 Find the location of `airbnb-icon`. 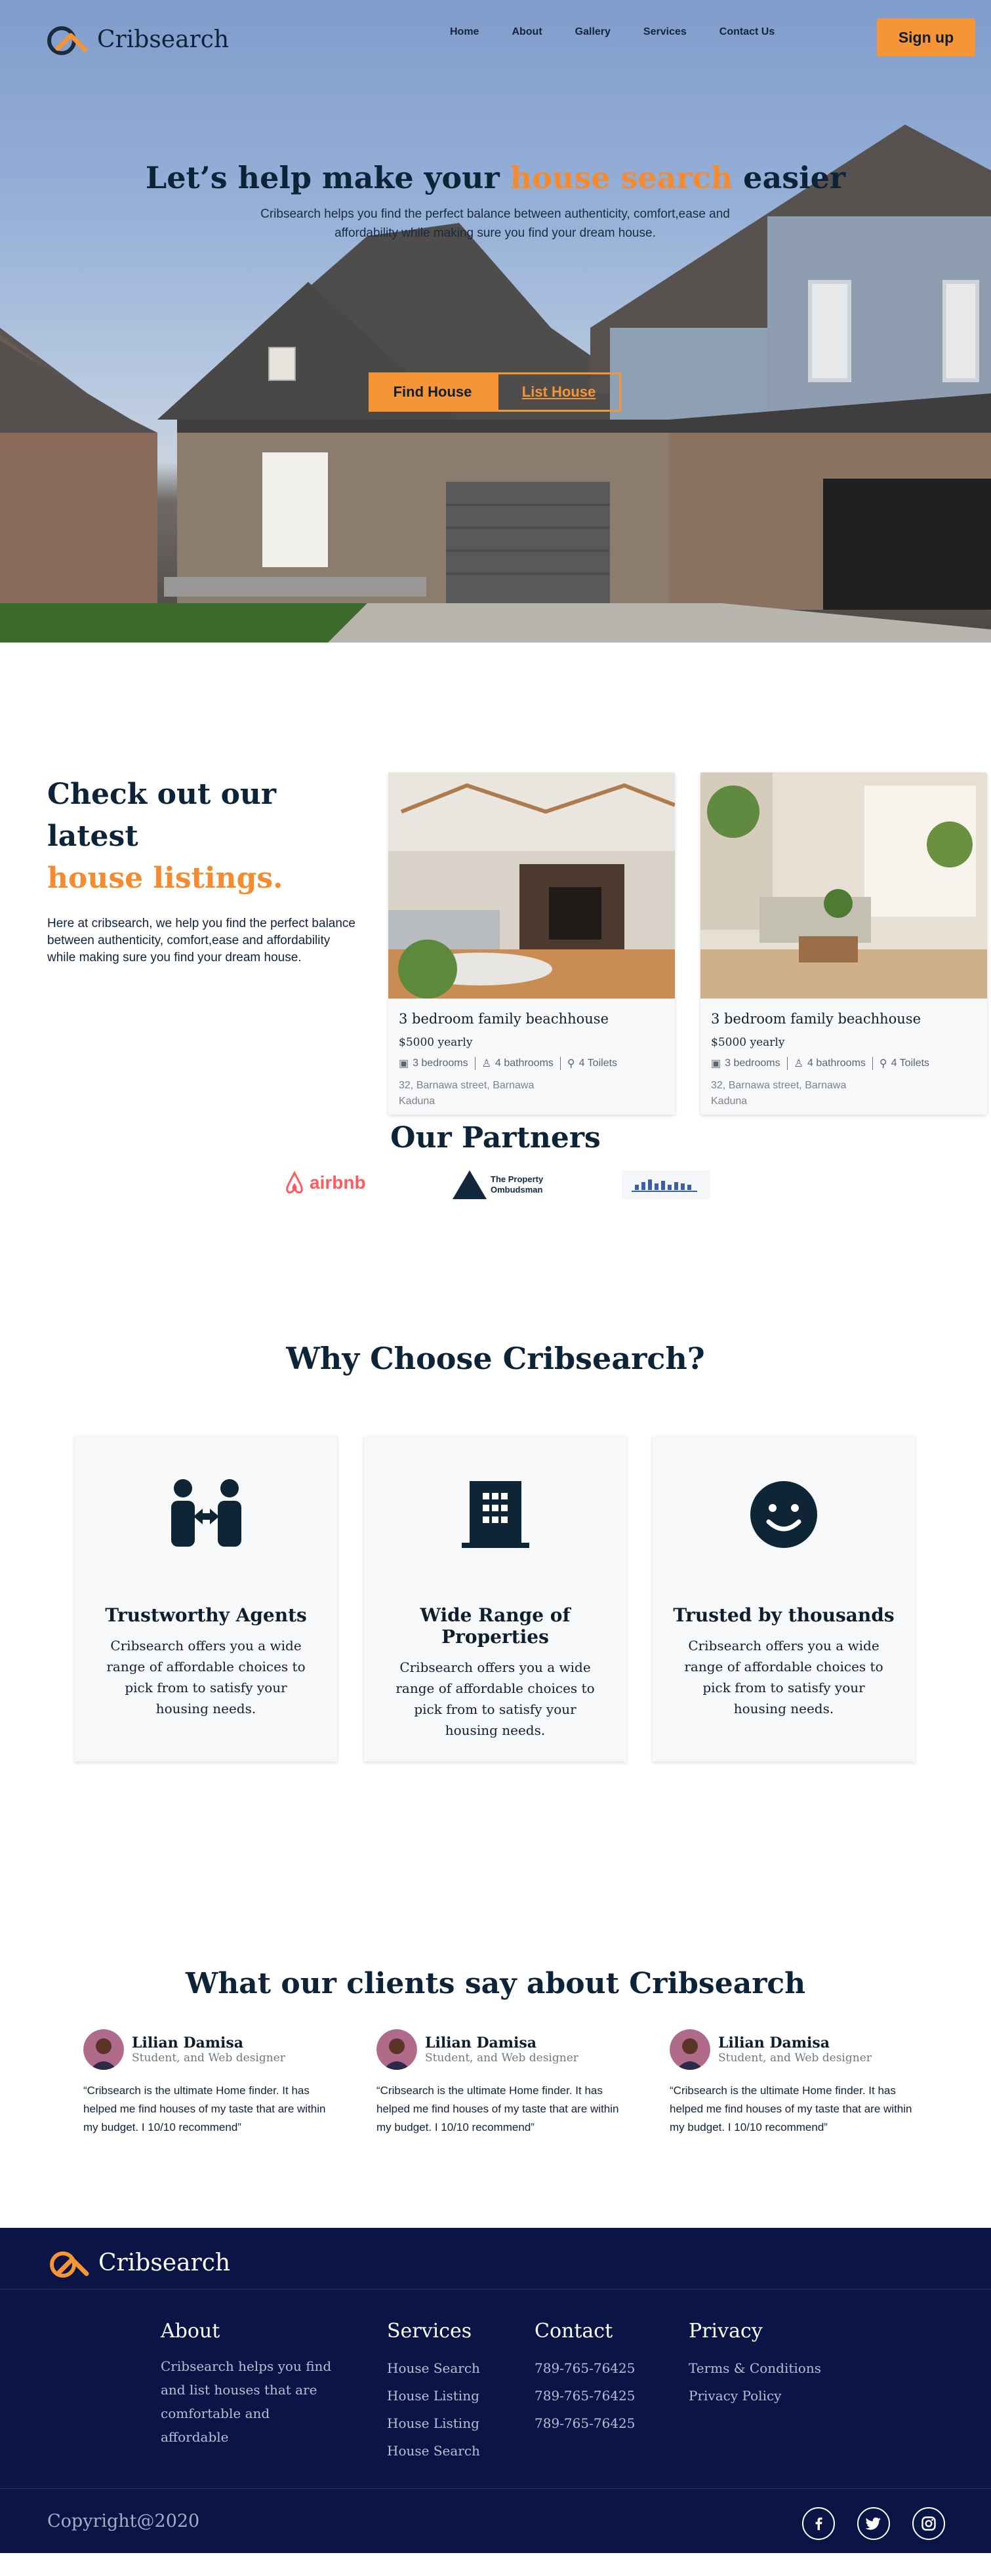

airbnb-icon is located at coordinates (294, 1182).